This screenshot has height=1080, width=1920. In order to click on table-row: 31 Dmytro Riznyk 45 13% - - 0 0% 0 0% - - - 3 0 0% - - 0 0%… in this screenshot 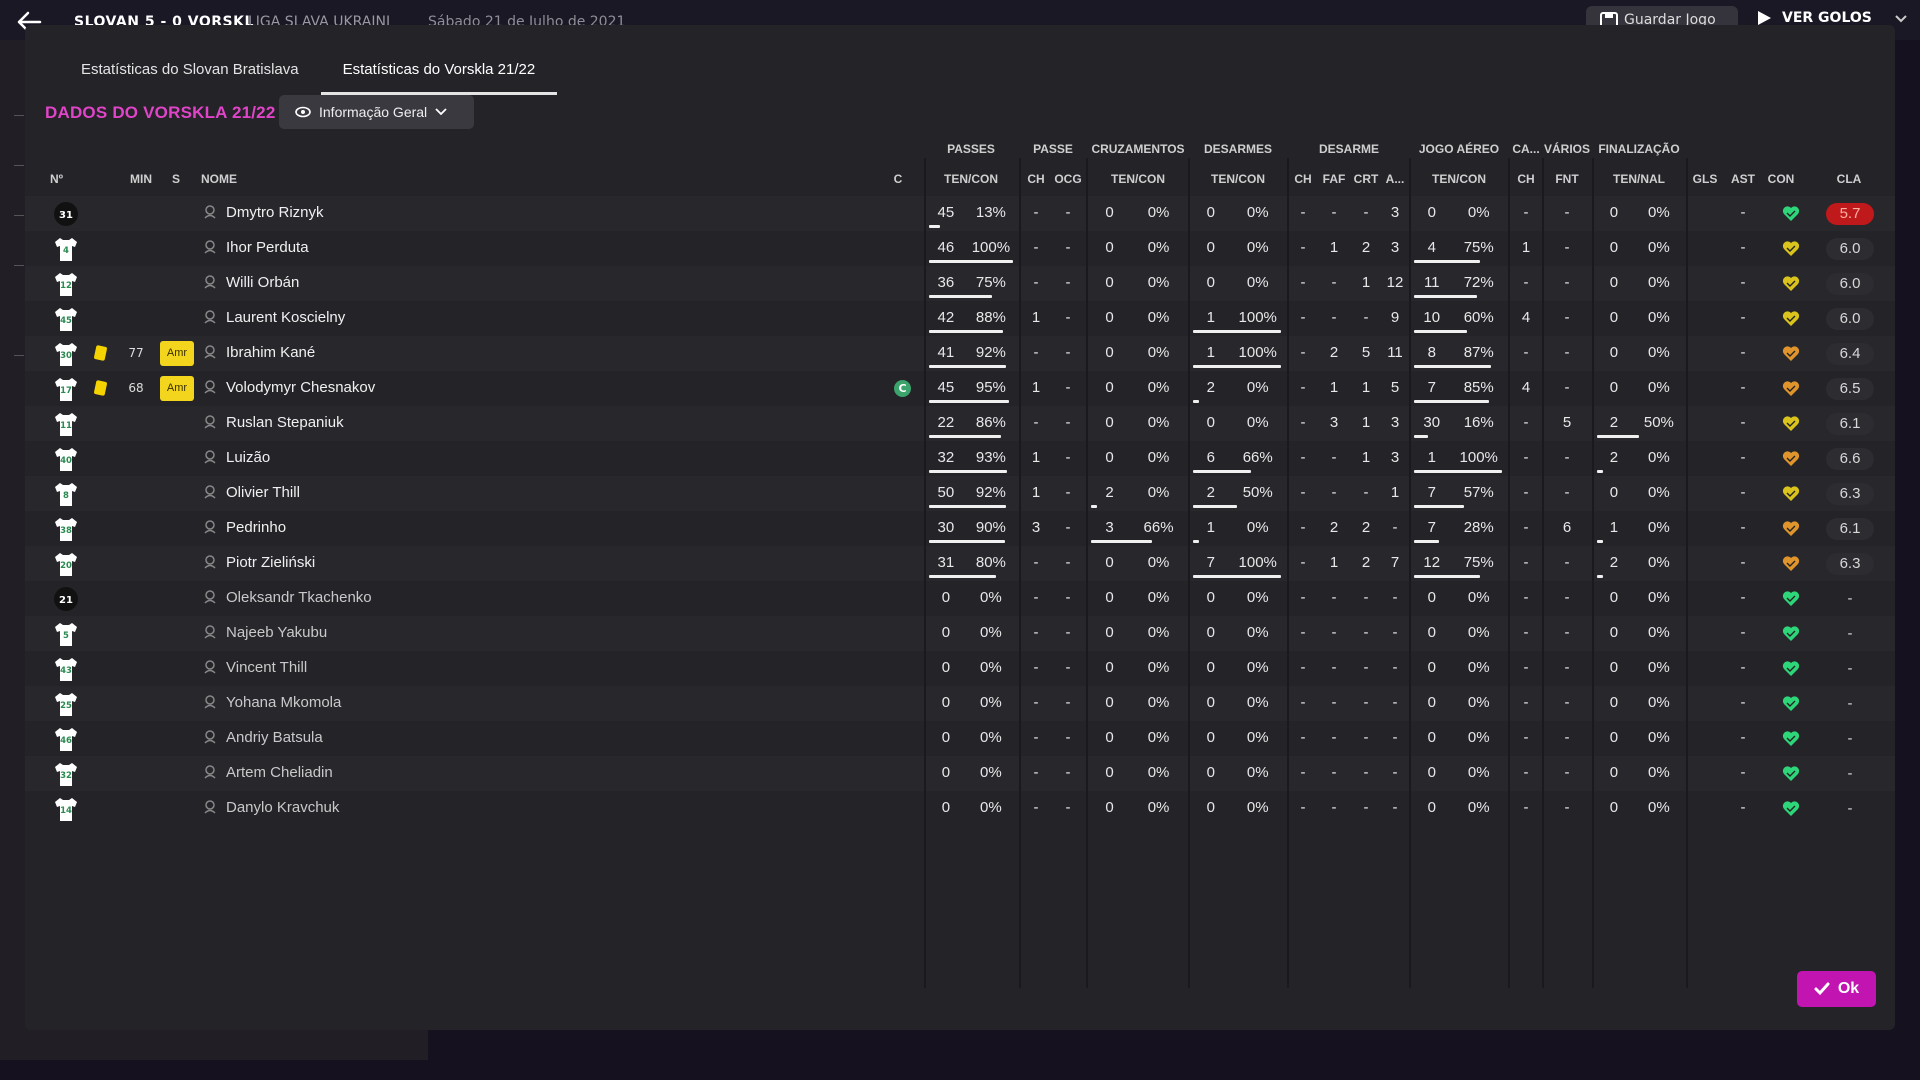, I will do `click(960, 213)`.